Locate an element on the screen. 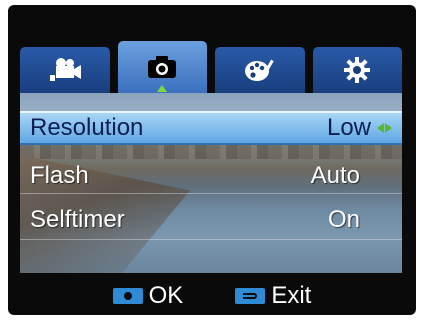 This screenshot has width=427, height=321. menu-item-value: Low is located at coordinates (348, 127).